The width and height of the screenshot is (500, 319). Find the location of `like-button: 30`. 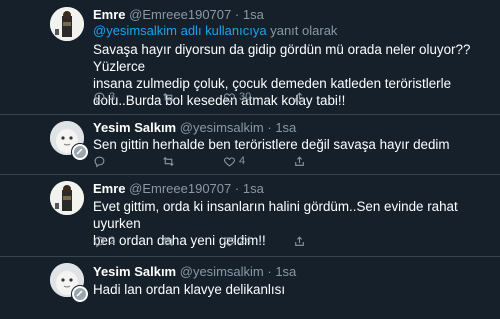

like-button: 30 is located at coordinates (237, 97).